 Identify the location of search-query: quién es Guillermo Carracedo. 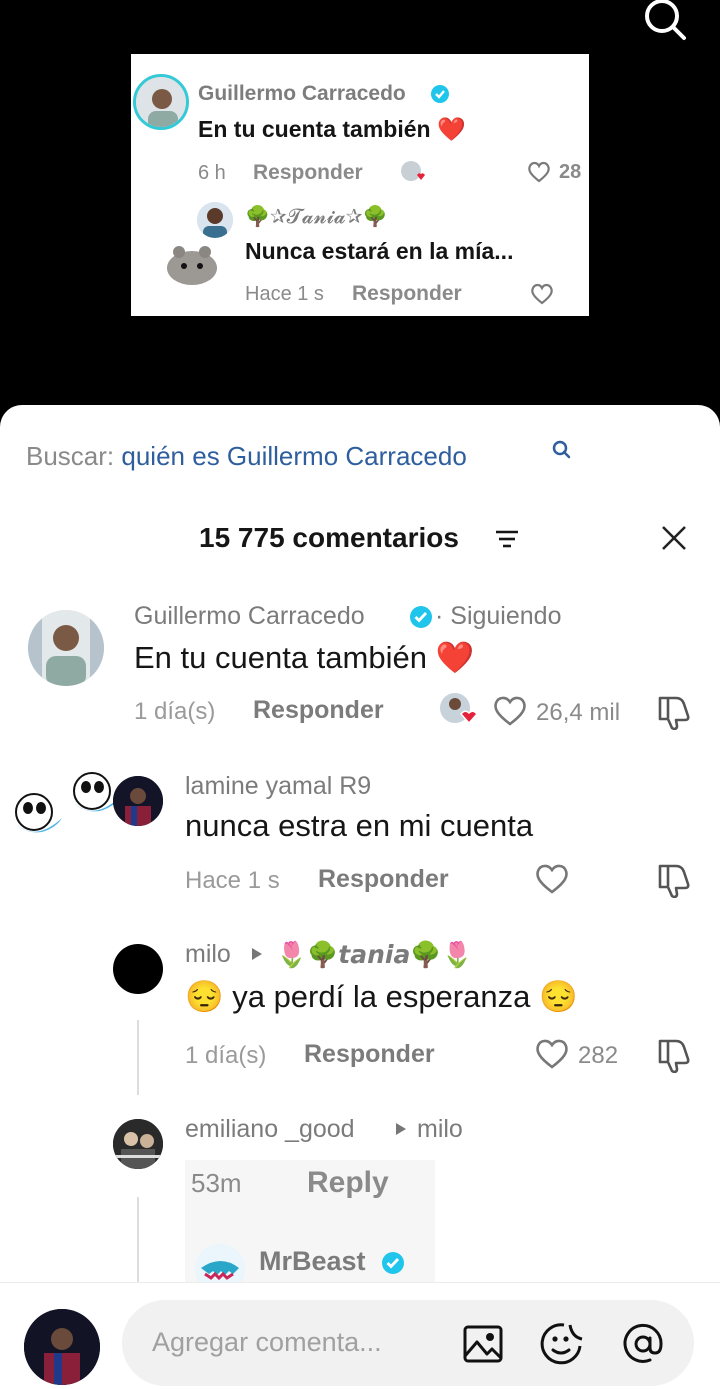
(293, 456).